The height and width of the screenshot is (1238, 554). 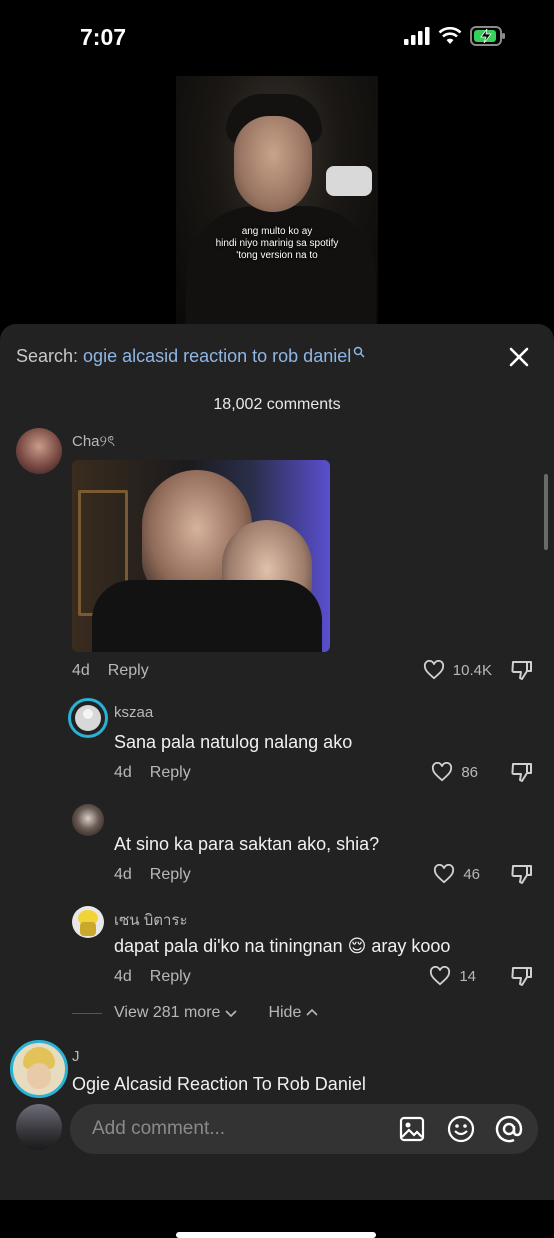 I want to click on like-button: 14, so click(x=452, y=976).